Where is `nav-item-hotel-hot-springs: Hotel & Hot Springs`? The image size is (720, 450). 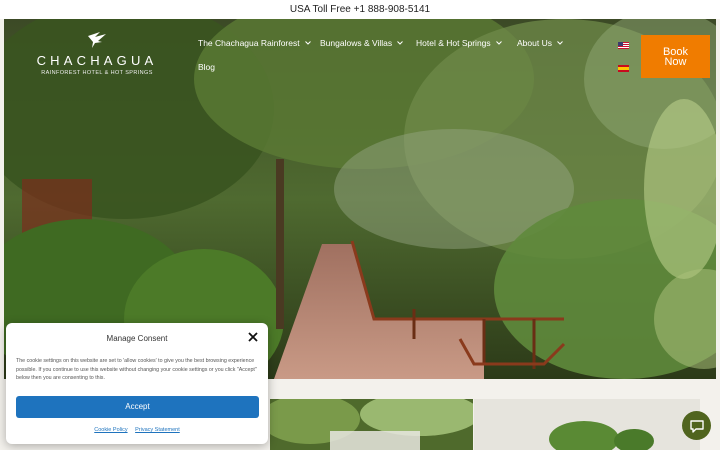
nav-item-hotel-hot-springs: Hotel & Hot Springs is located at coordinates (459, 43).